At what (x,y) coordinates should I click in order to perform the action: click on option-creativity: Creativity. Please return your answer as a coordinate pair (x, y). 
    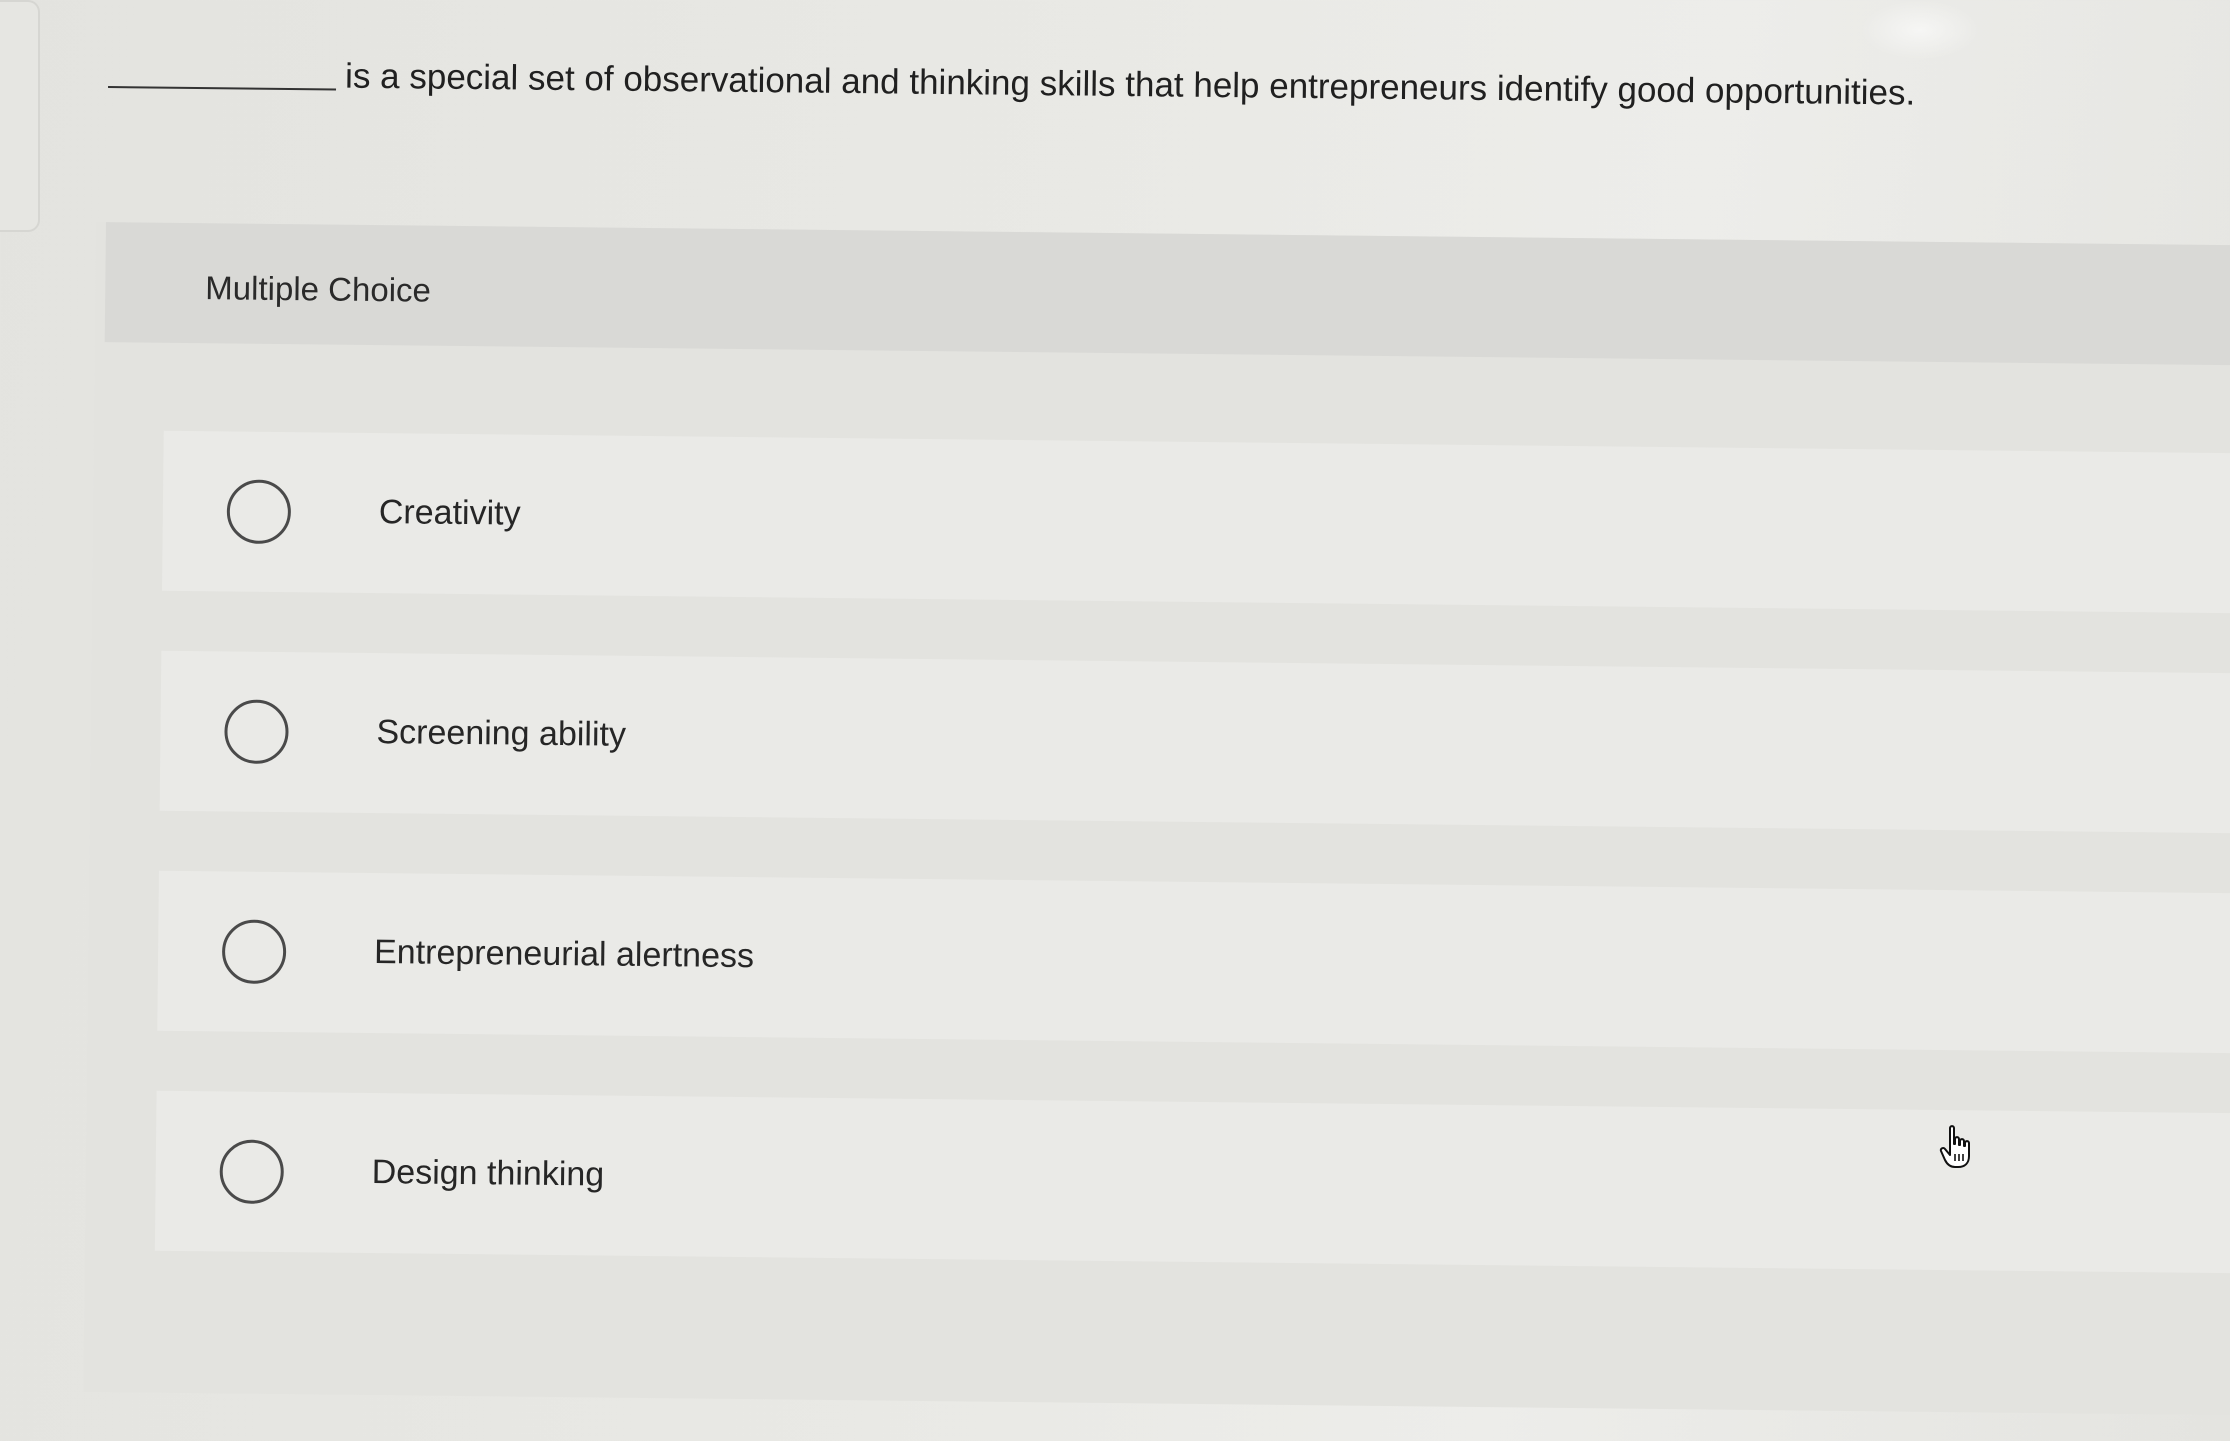
    Looking at the image, I should click on (1196, 522).